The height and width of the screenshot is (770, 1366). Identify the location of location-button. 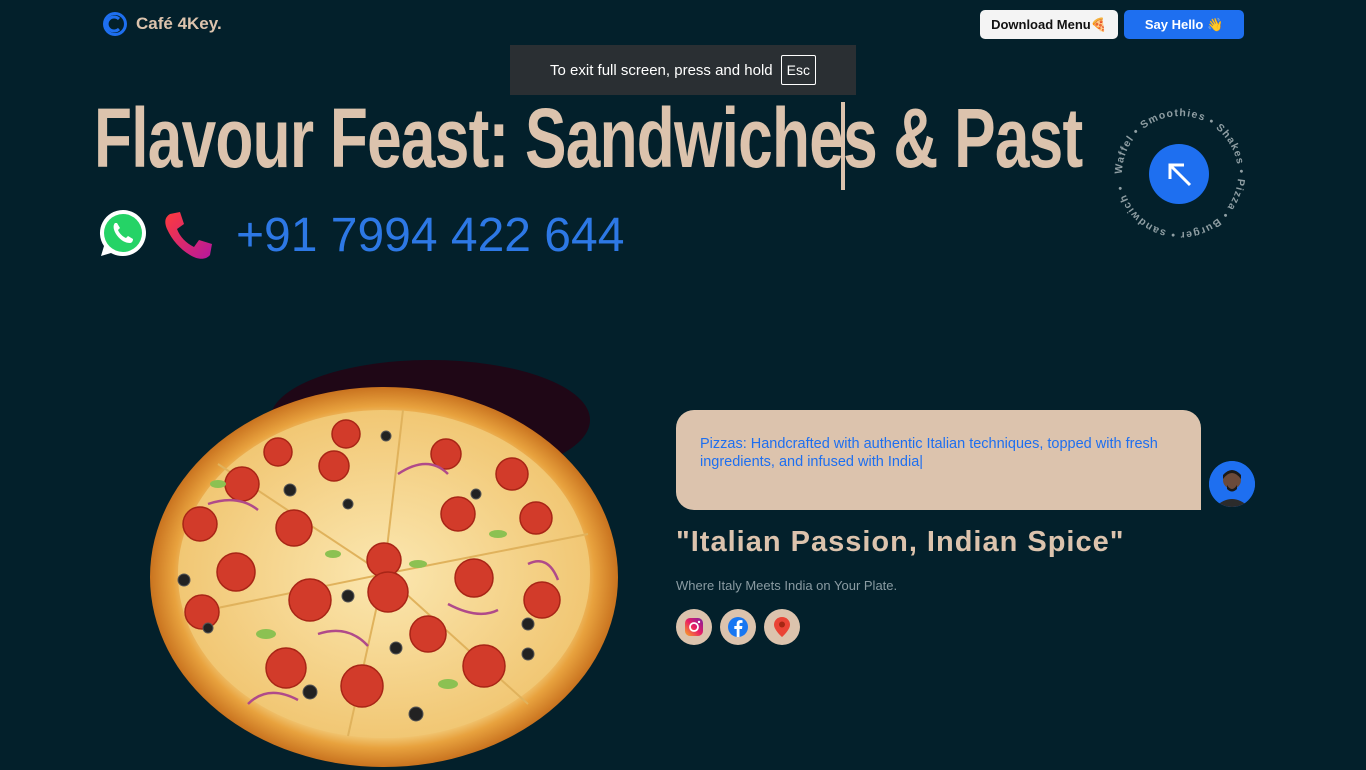
(782, 627).